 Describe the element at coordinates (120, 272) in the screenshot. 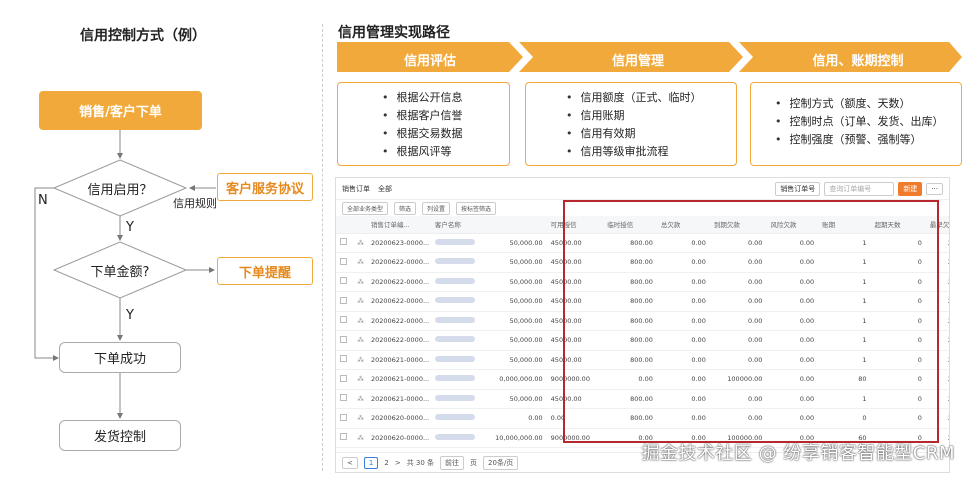

I see `order-amount-diamond: 下单金额?` at that location.